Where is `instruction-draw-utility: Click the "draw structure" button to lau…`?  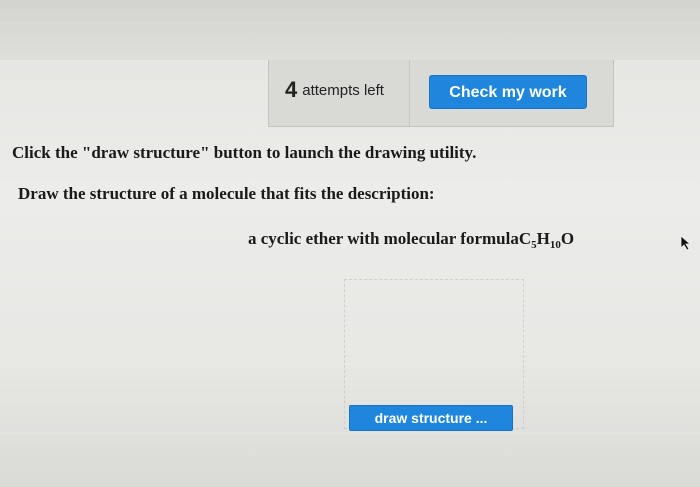
instruction-draw-utility: Click the "draw structure" button to lau… is located at coordinates (244, 152).